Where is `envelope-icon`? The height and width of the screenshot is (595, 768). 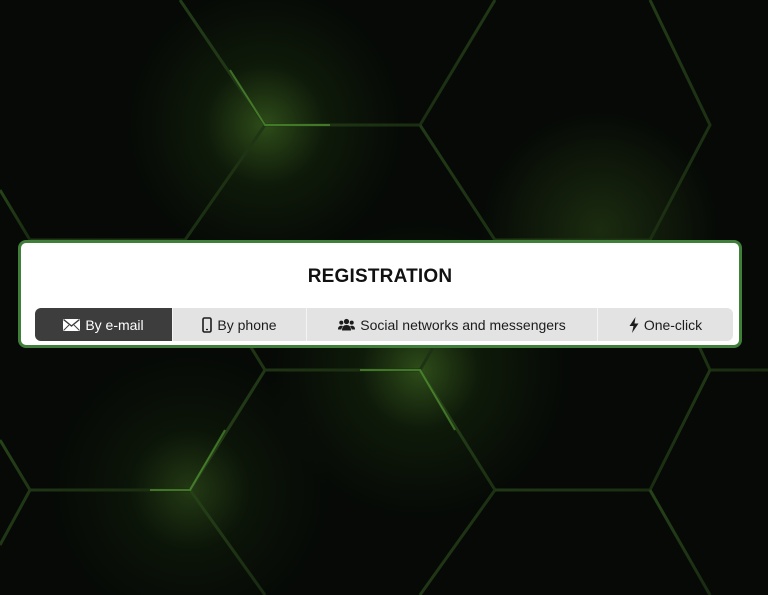
envelope-icon is located at coordinates (72, 324).